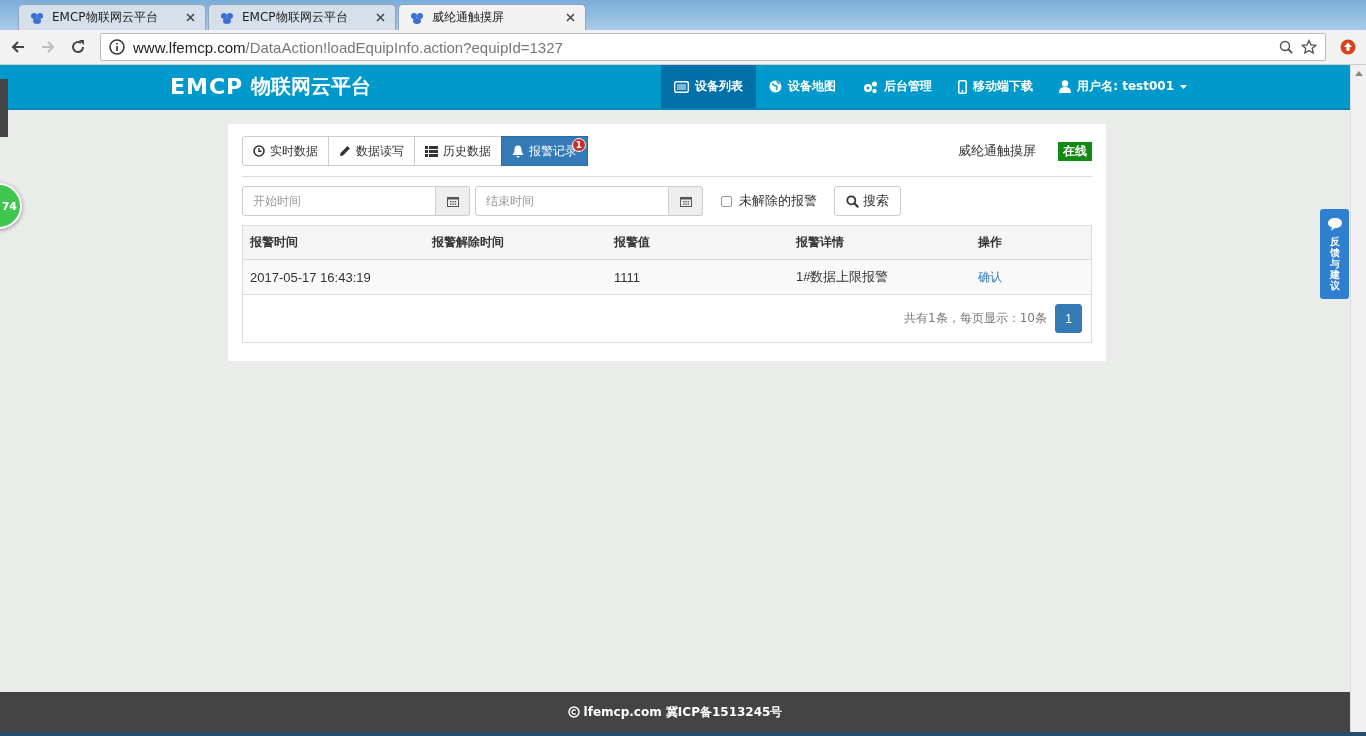 This screenshot has height=736, width=1366. I want to click on brand-title: 物联网云平台, so click(311, 86).